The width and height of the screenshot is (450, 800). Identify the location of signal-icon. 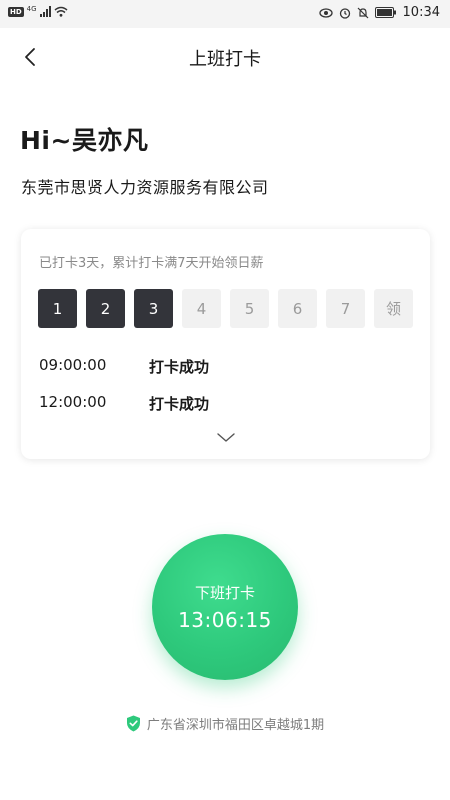
(45, 11).